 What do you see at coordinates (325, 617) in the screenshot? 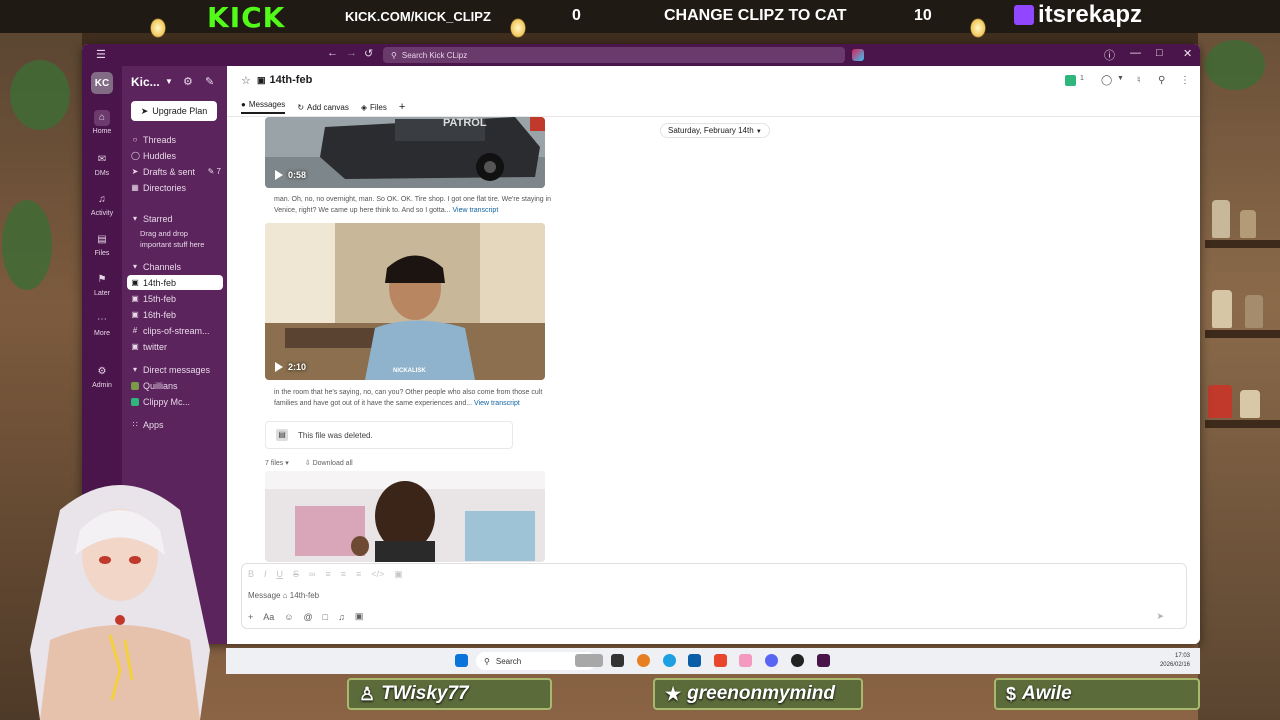
I see `video-clip-icon: □` at bounding box center [325, 617].